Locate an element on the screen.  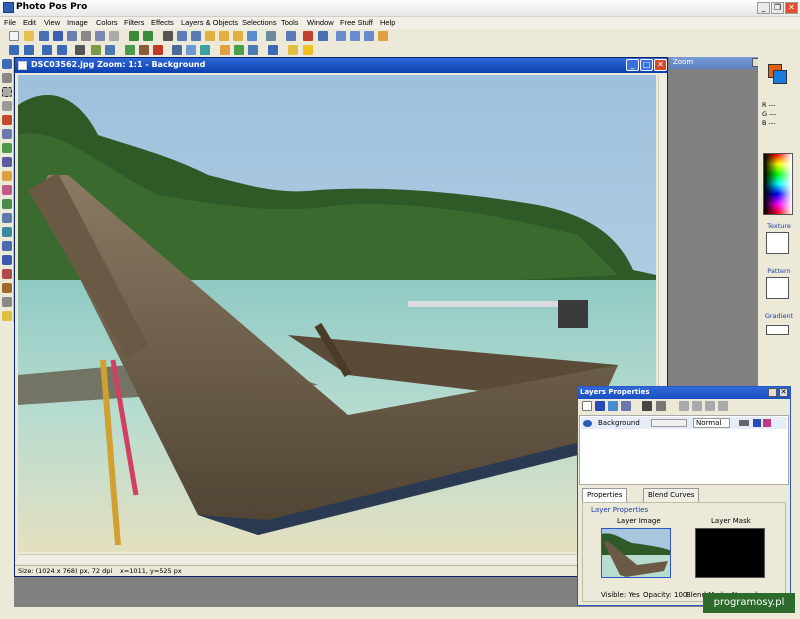
close-doc-icon is located at coordinates (114, 36).